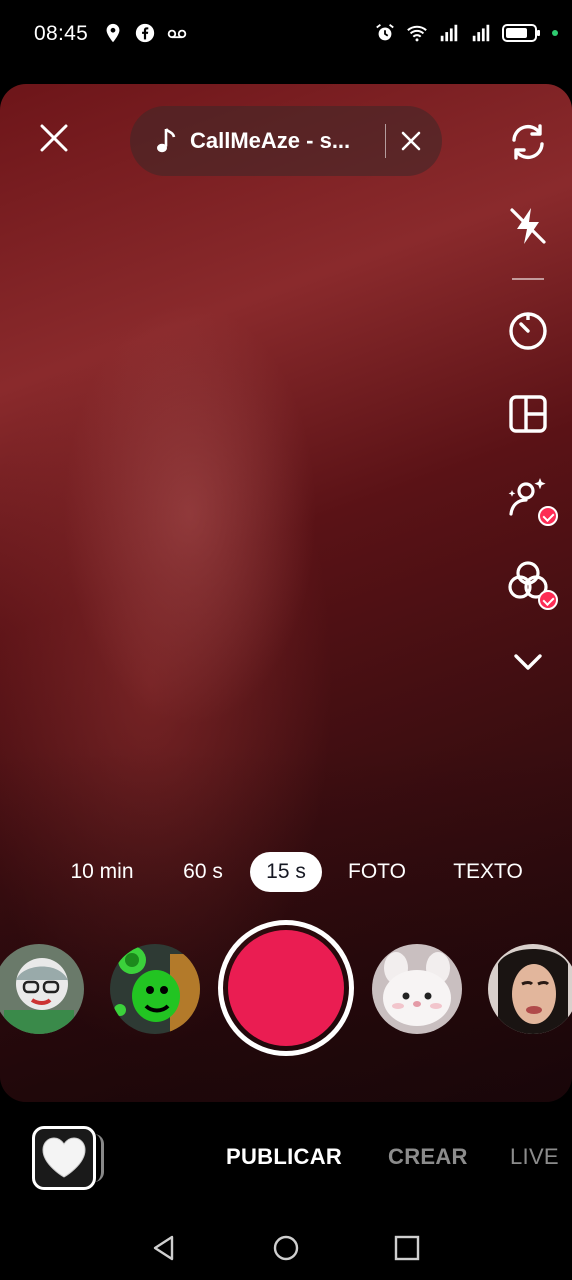  I want to click on wifi-icon, so click(417, 33).